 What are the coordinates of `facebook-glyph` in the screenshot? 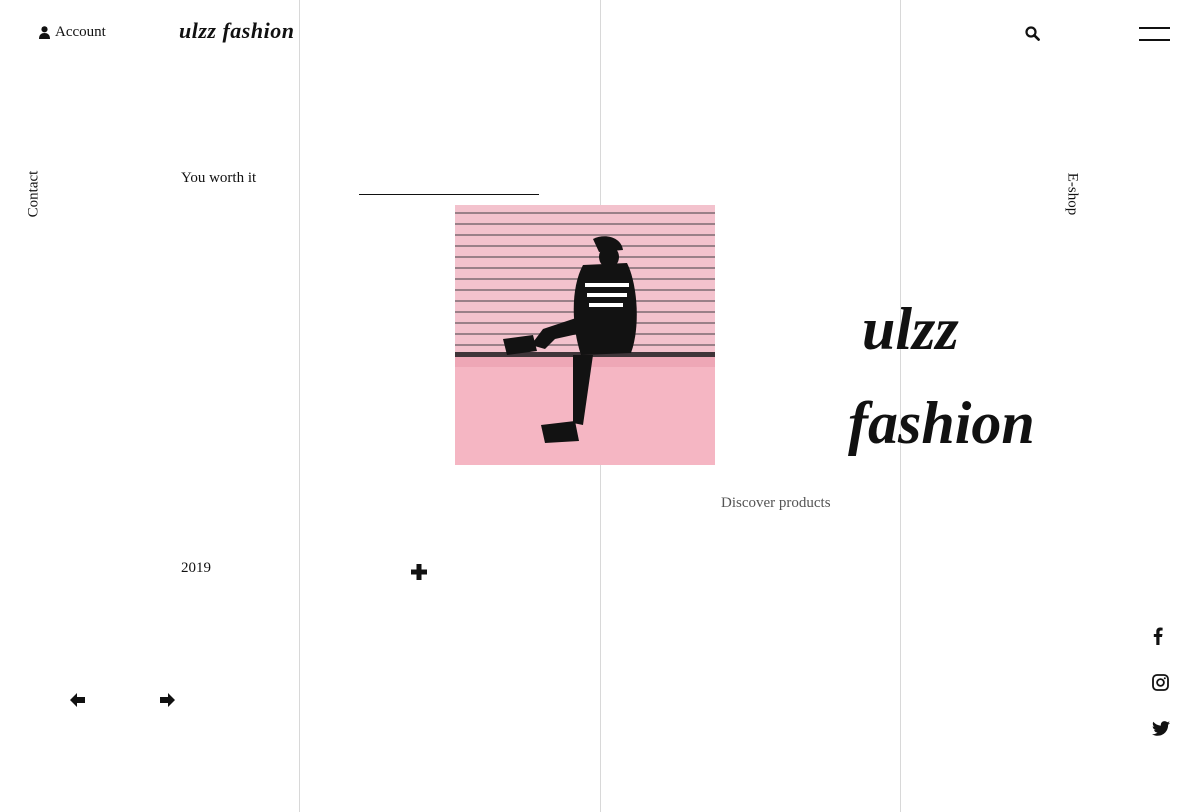 It's located at (1158, 636).